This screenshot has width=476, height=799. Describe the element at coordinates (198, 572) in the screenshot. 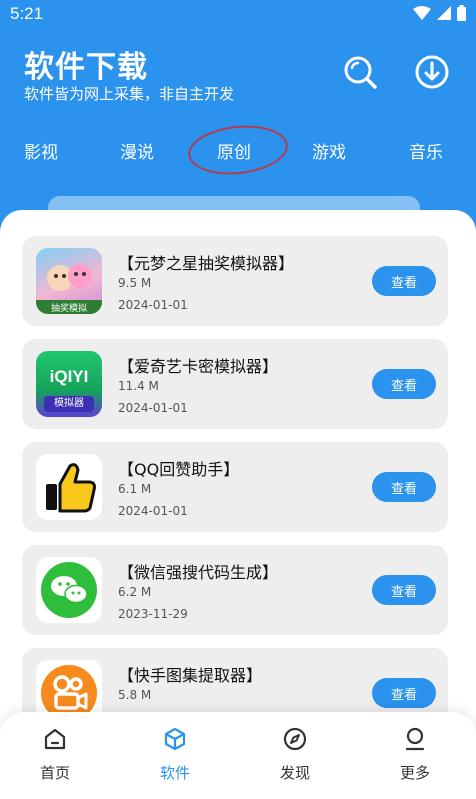

I see `item-name: 【微信强搜代码生成】` at that location.